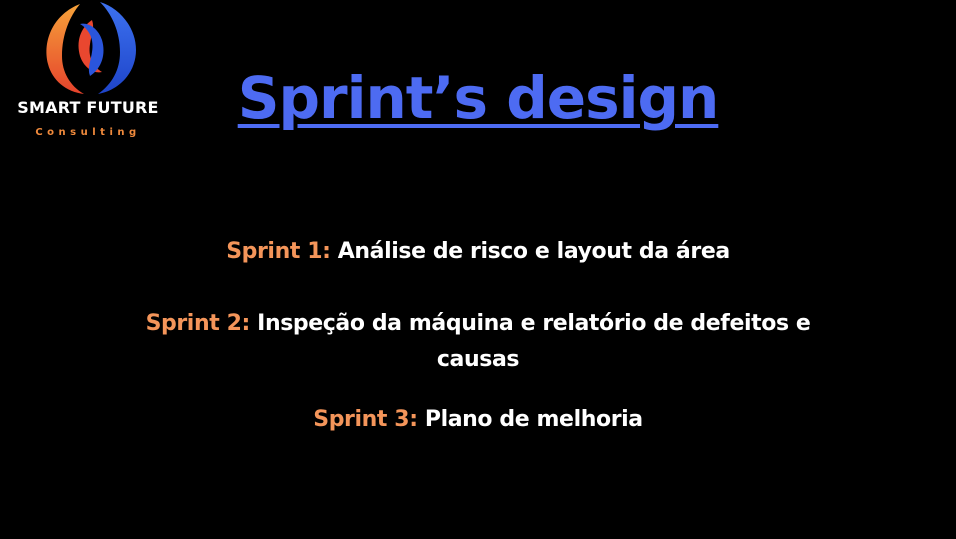 The image size is (956, 539). What do you see at coordinates (198, 323) in the screenshot?
I see `sprint-label: Sprint 2:` at bounding box center [198, 323].